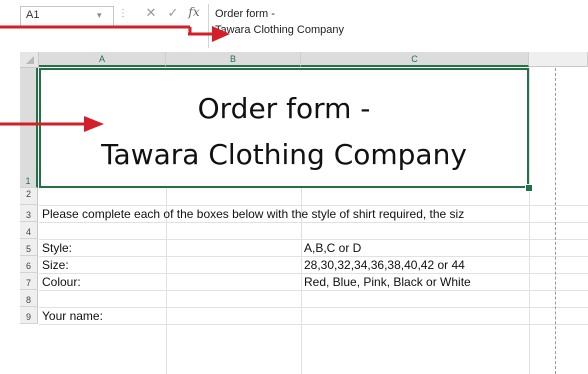  I want to click on row-header-5: 5, so click(29, 247).